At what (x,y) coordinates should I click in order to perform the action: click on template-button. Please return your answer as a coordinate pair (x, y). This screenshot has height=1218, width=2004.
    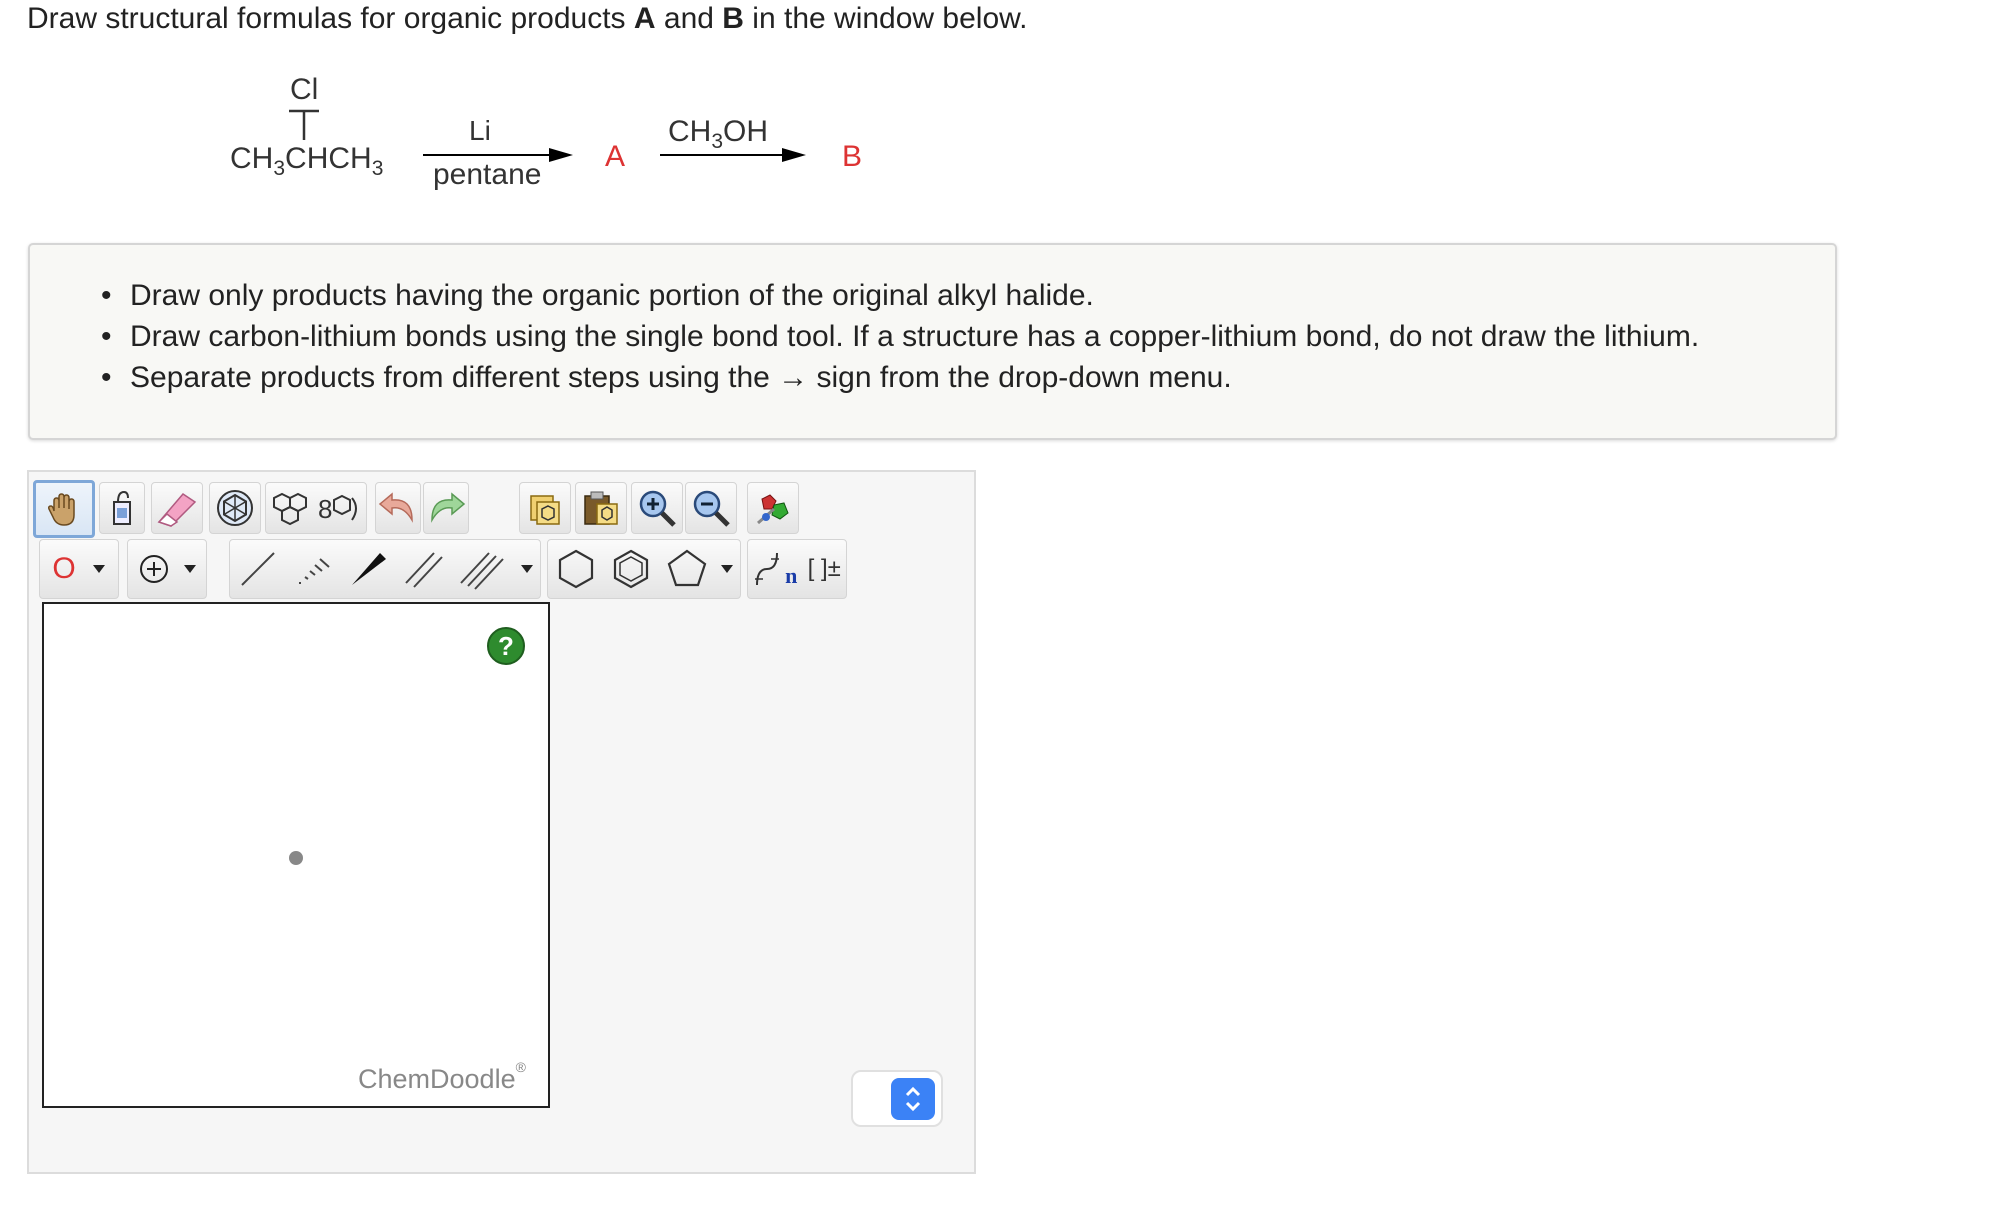
    Looking at the image, I should click on (235, 508).